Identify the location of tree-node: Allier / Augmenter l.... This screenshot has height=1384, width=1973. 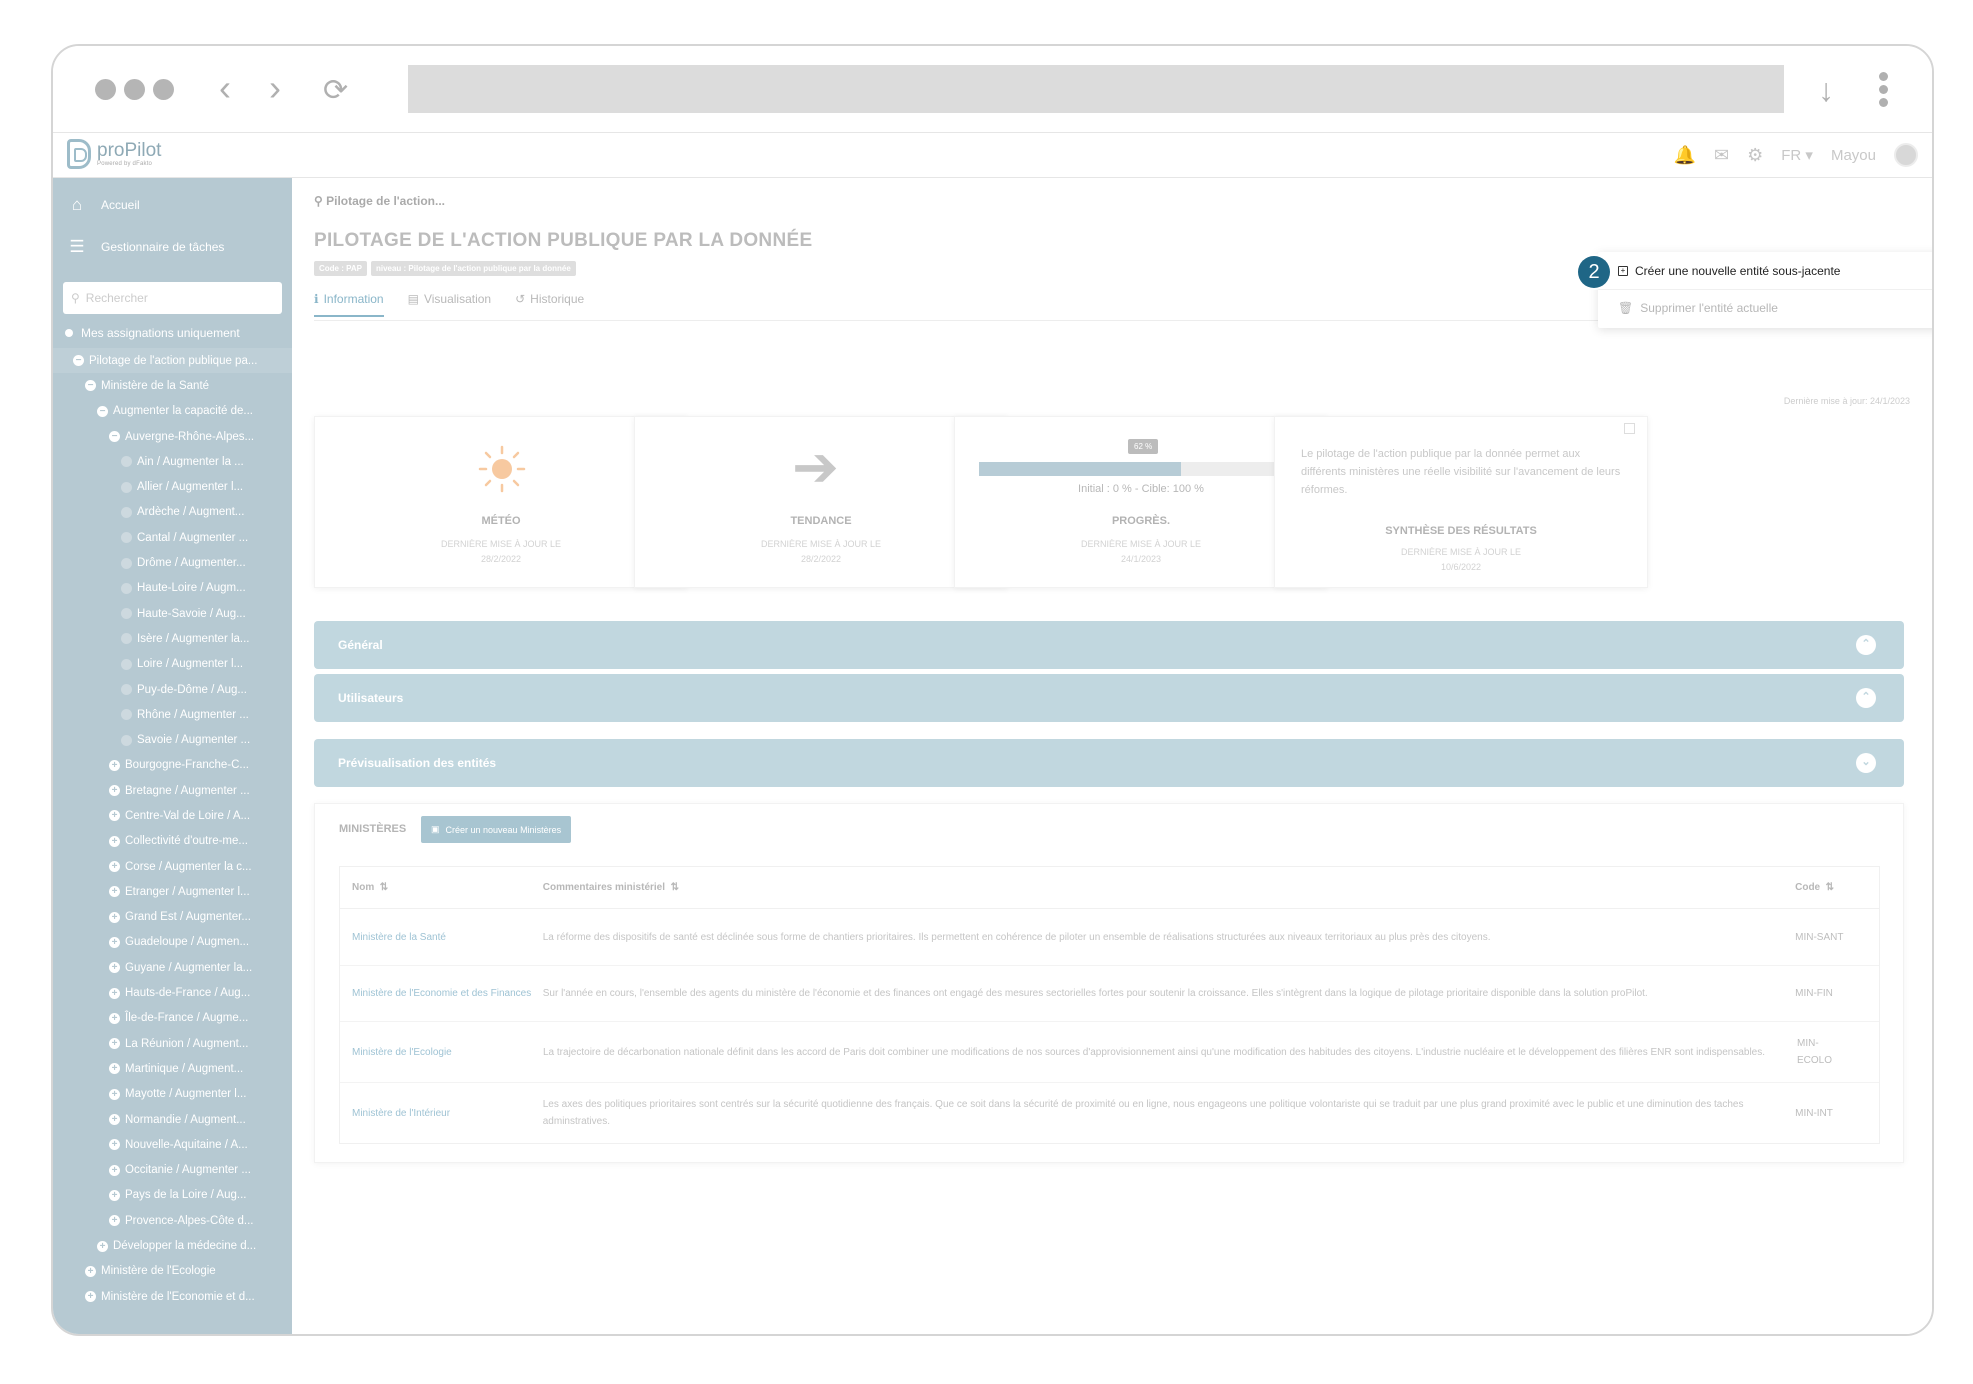
(172, 486).